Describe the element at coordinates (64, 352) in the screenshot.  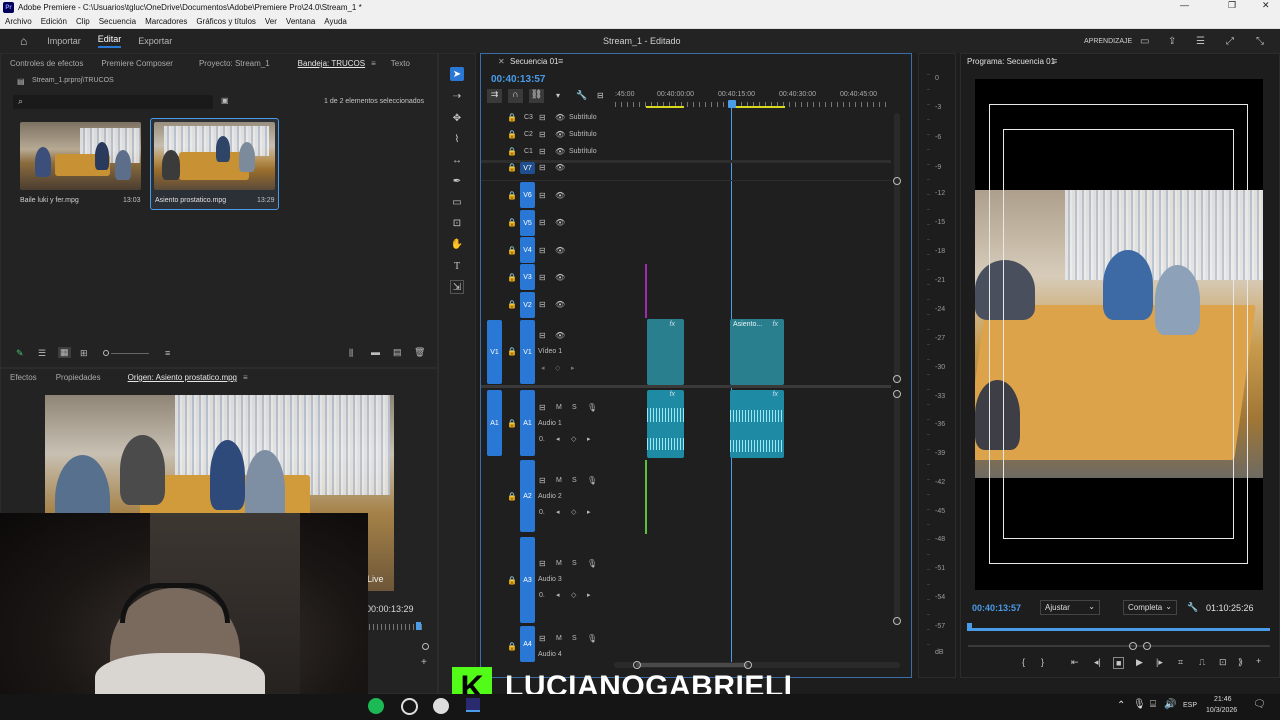
I see `icon-view-icon: ▦` at that location.